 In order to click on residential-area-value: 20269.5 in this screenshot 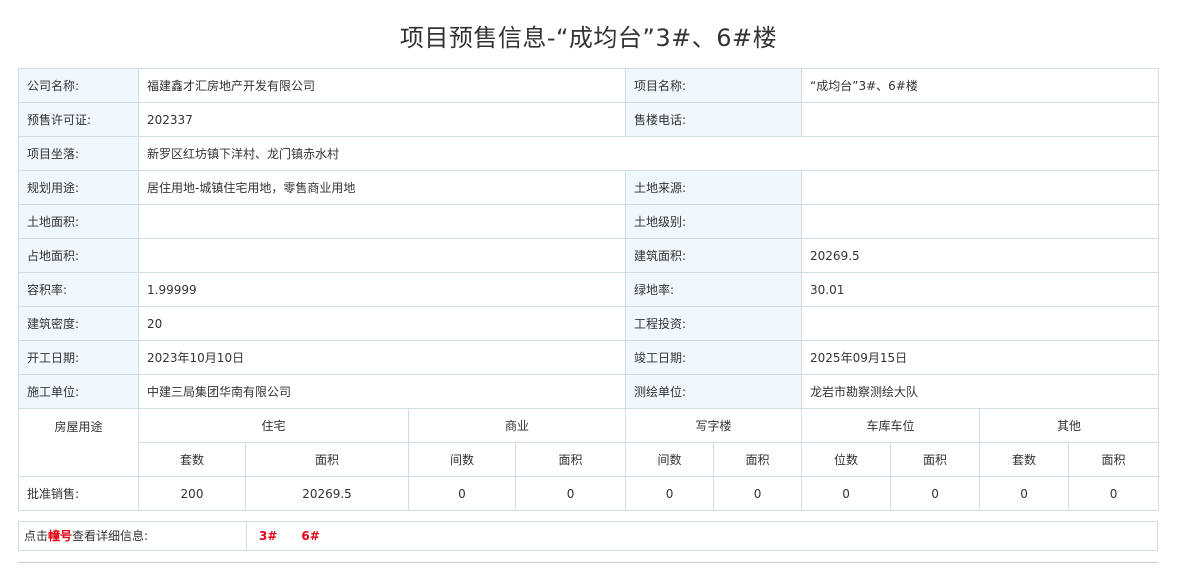, I will do `click(327, 493)`.